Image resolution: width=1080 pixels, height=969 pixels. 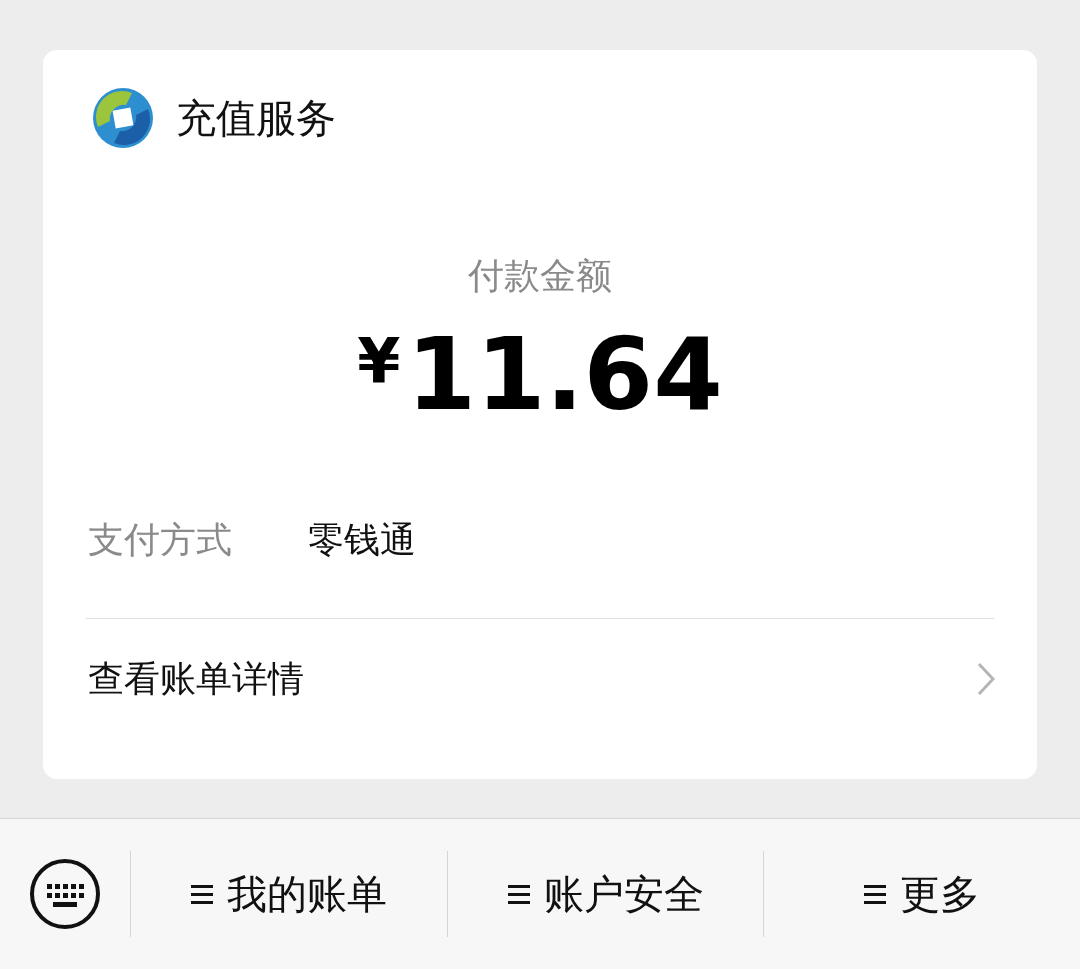 I want to click on menu-button: 更多, so click(x=922, y=894).